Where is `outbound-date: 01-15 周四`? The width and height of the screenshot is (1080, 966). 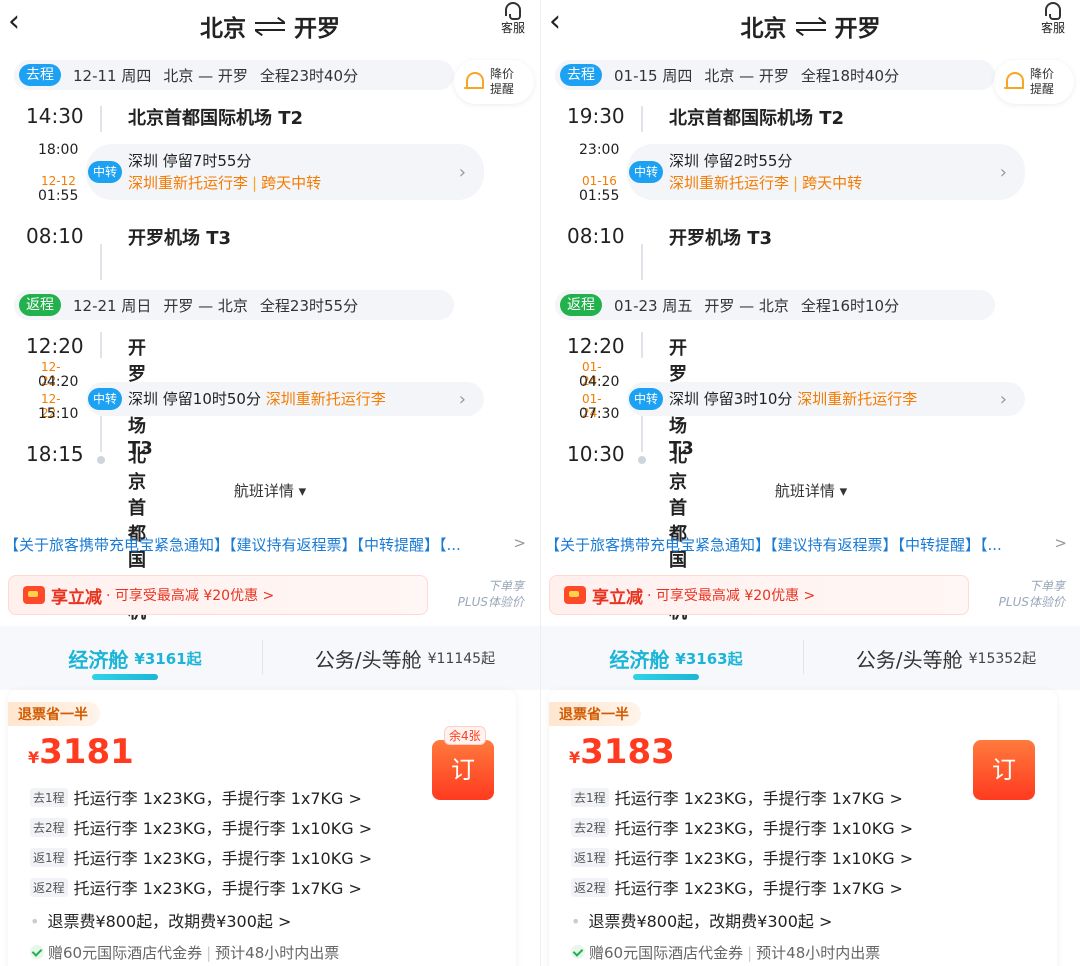
outbound-date: 01-15 周四 is located at coordinates (653, 75).